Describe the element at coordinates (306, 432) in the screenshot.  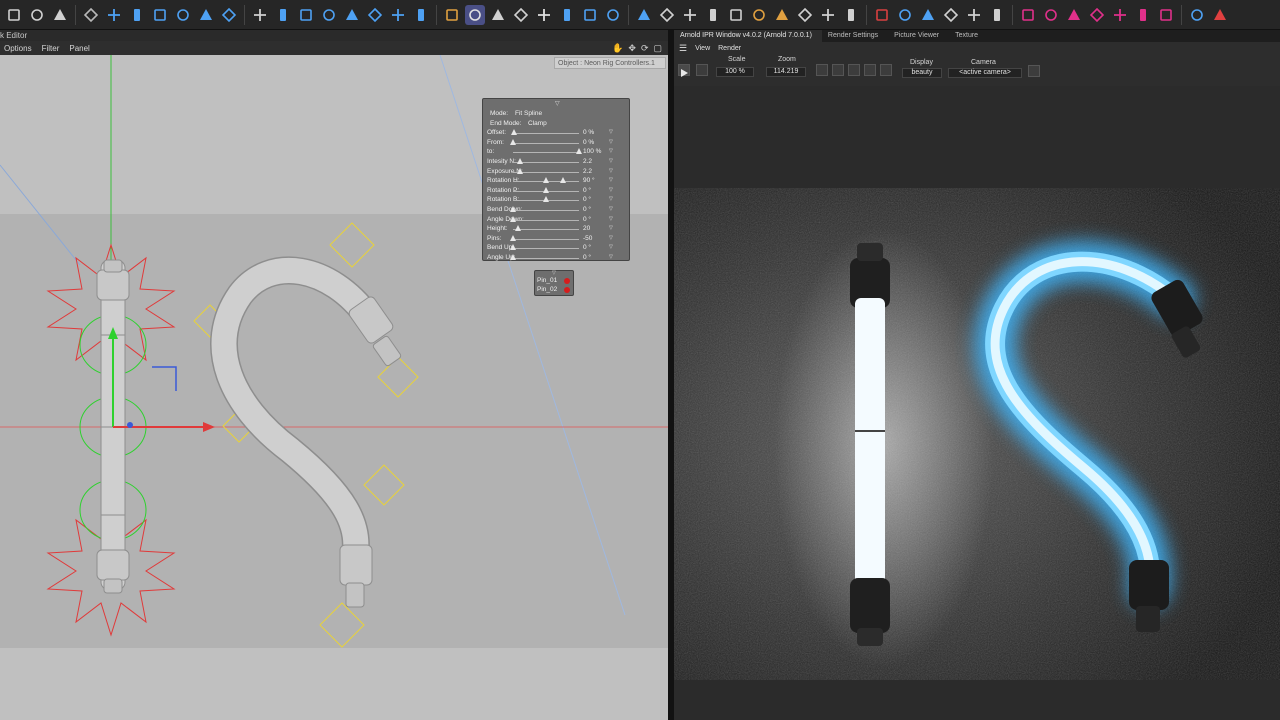
I see `curved-tube-model` at that location.